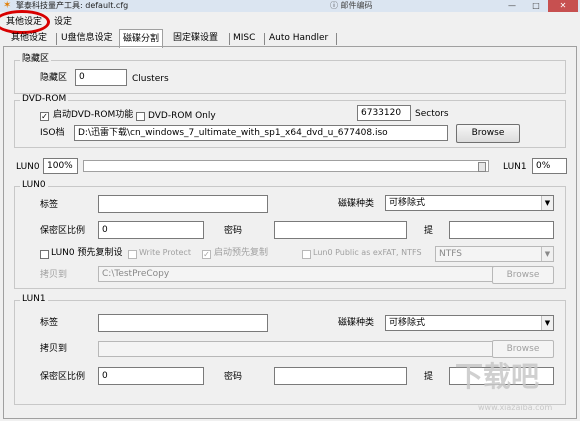 The image size is (580, 421). What do you see at coordinates (515, 167) in the screenshot?
I see `lun1-split-label: LUN1` at bounding box center [515, 167].